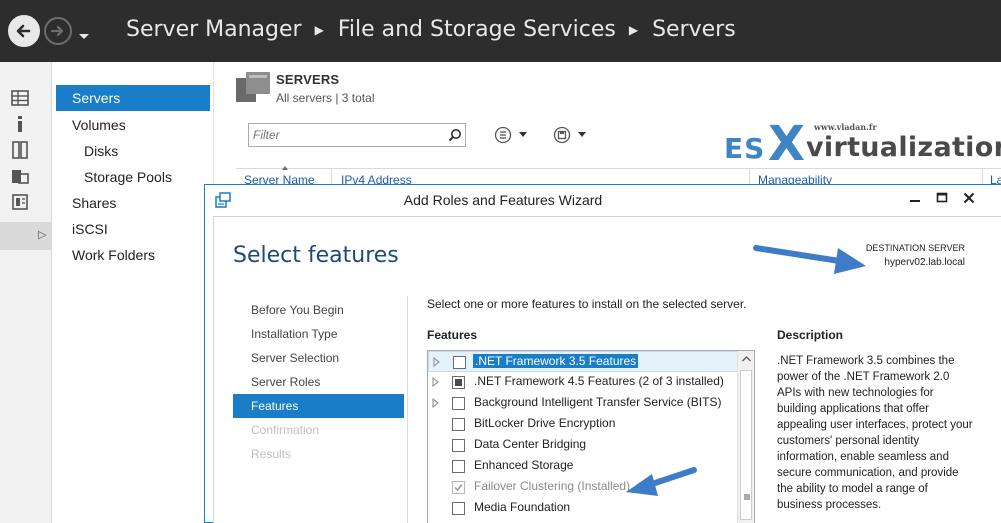 The width and height of the screenshot is (1001, 523). I want to click on info-icon, so click(20, 124).